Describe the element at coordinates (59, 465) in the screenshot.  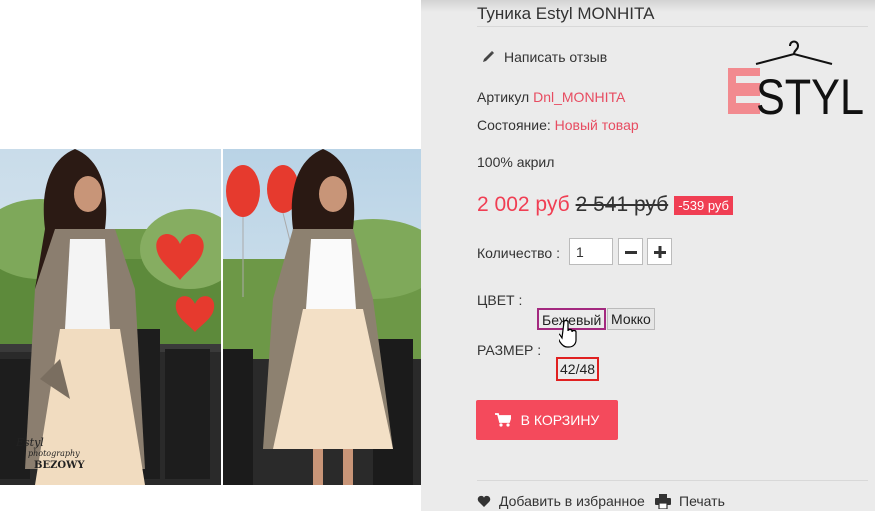
I see `watermark-color: BEZOWY` at that location.